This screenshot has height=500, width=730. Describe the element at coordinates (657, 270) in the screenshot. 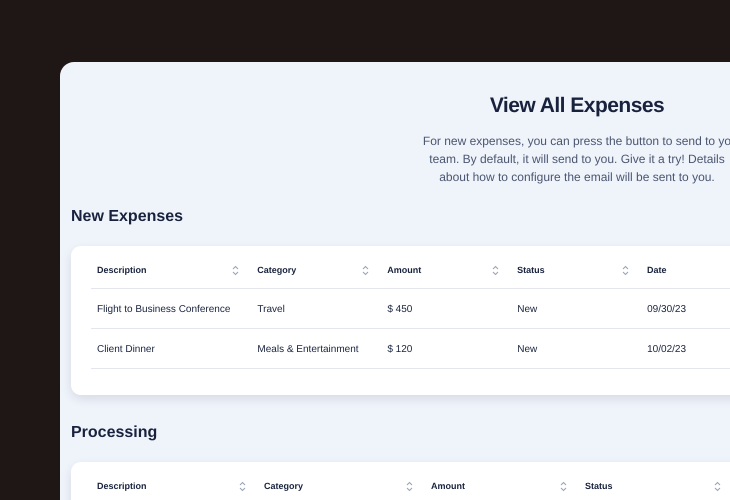

I see `column-header: Date` at that location.